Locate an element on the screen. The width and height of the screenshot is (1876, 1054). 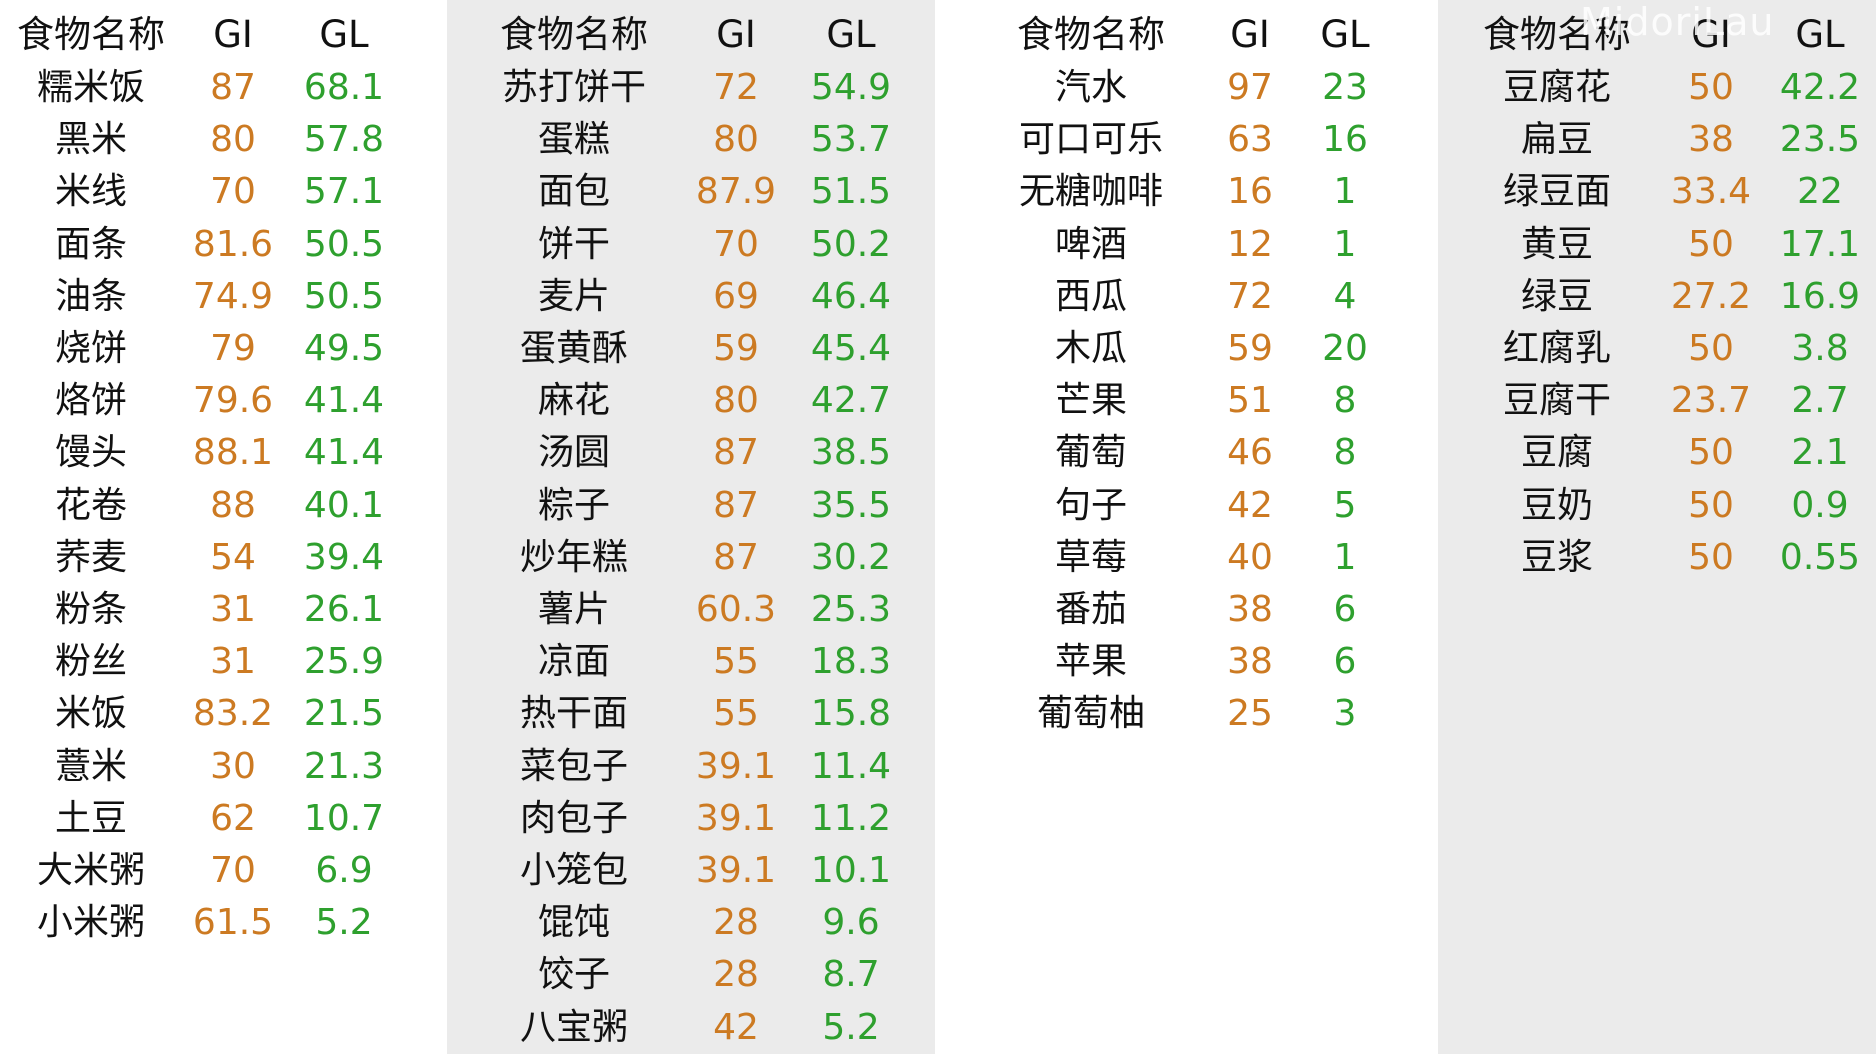
gi-value: 31 is located at coordinates (233, 661).